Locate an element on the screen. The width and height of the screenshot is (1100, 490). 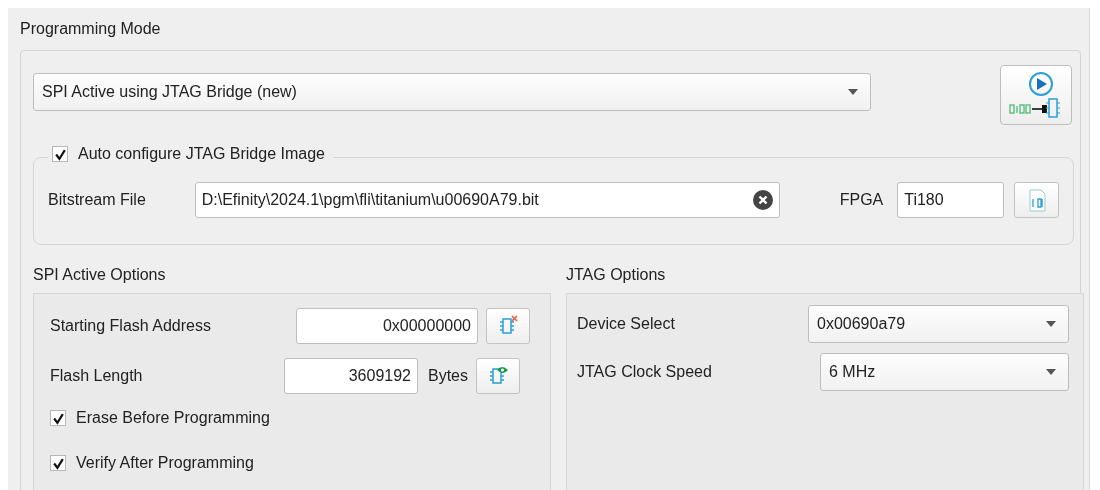
field-label: FPGA is located at coordinates (862, 200).